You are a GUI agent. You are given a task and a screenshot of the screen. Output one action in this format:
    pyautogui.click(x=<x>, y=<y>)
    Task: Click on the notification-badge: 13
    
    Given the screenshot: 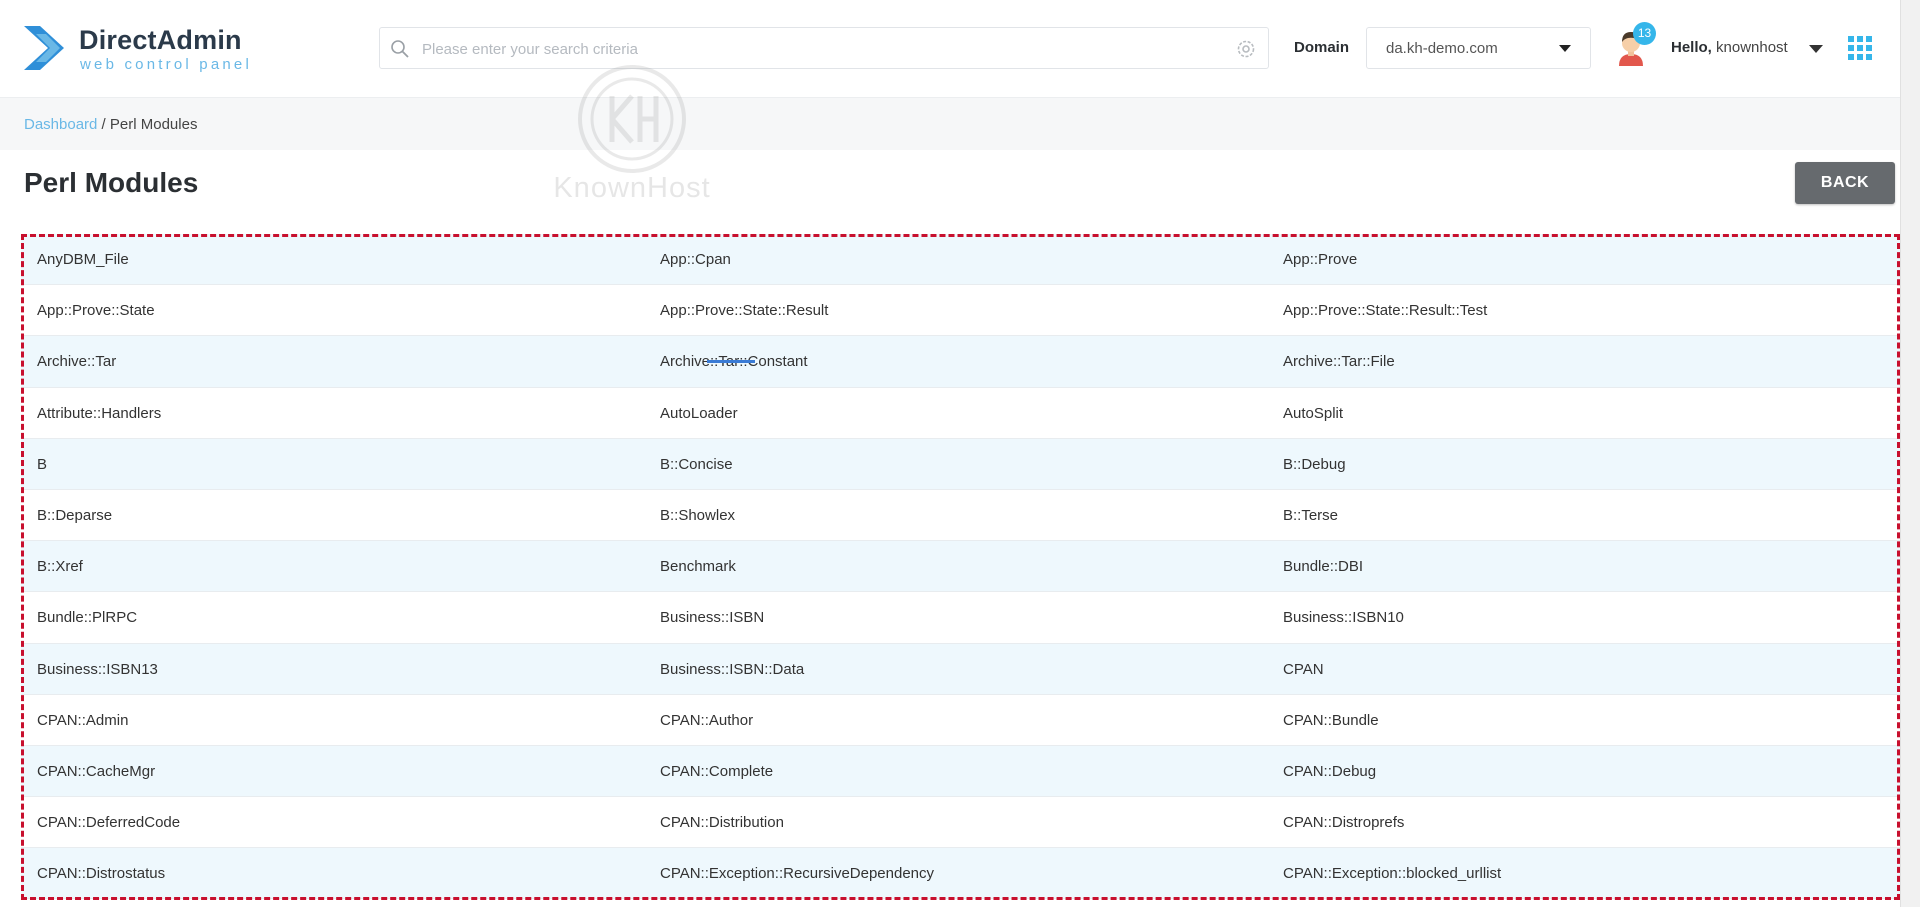 What is the action you would take?
    pyautogui.click(x=1644, y=33)
    